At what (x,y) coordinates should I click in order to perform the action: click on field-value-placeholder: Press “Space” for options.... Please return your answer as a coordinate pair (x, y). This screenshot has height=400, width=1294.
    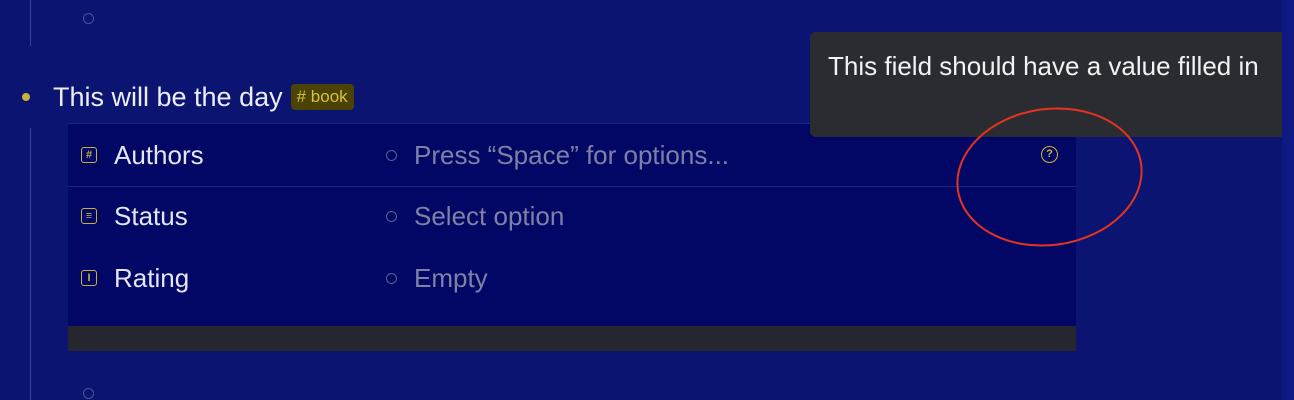
    Looking at the image, I should click on (571, 155).